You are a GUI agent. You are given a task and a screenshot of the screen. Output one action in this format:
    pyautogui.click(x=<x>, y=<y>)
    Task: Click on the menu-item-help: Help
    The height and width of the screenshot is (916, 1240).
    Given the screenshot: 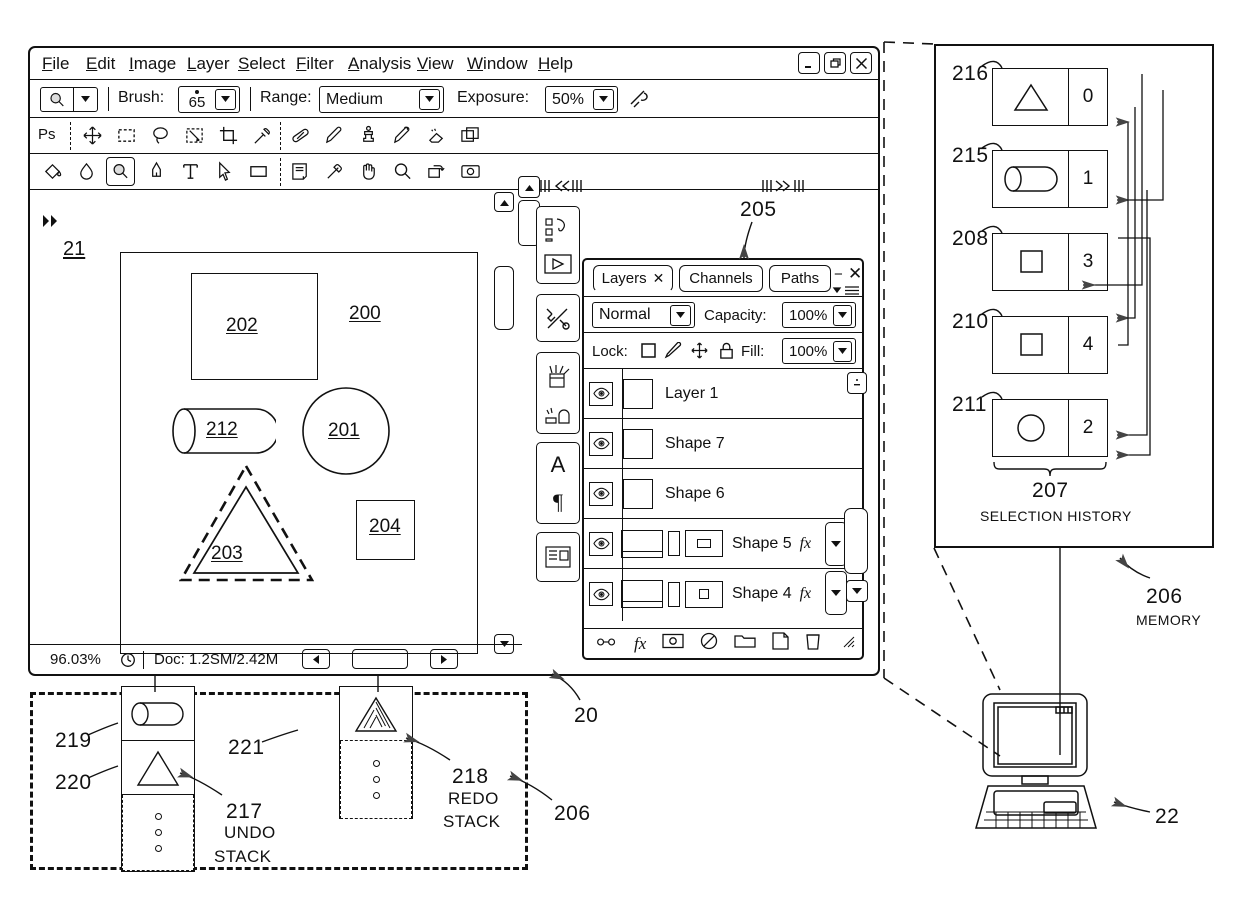 What is the action you would take?
    pyautogui.click(x=555, y=64)
    